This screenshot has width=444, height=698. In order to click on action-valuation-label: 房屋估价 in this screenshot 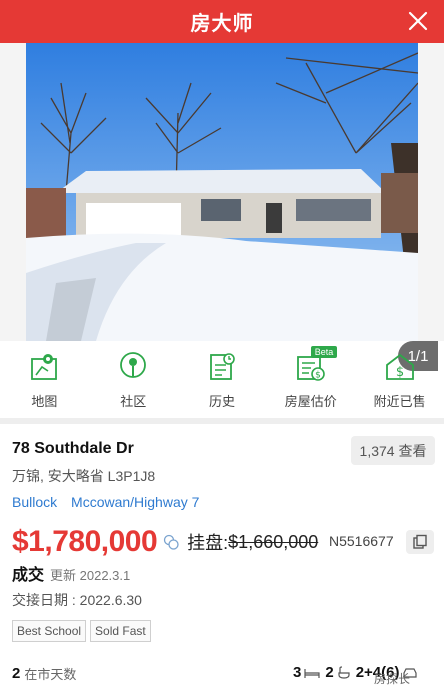, I will do `click(310, 401)`.